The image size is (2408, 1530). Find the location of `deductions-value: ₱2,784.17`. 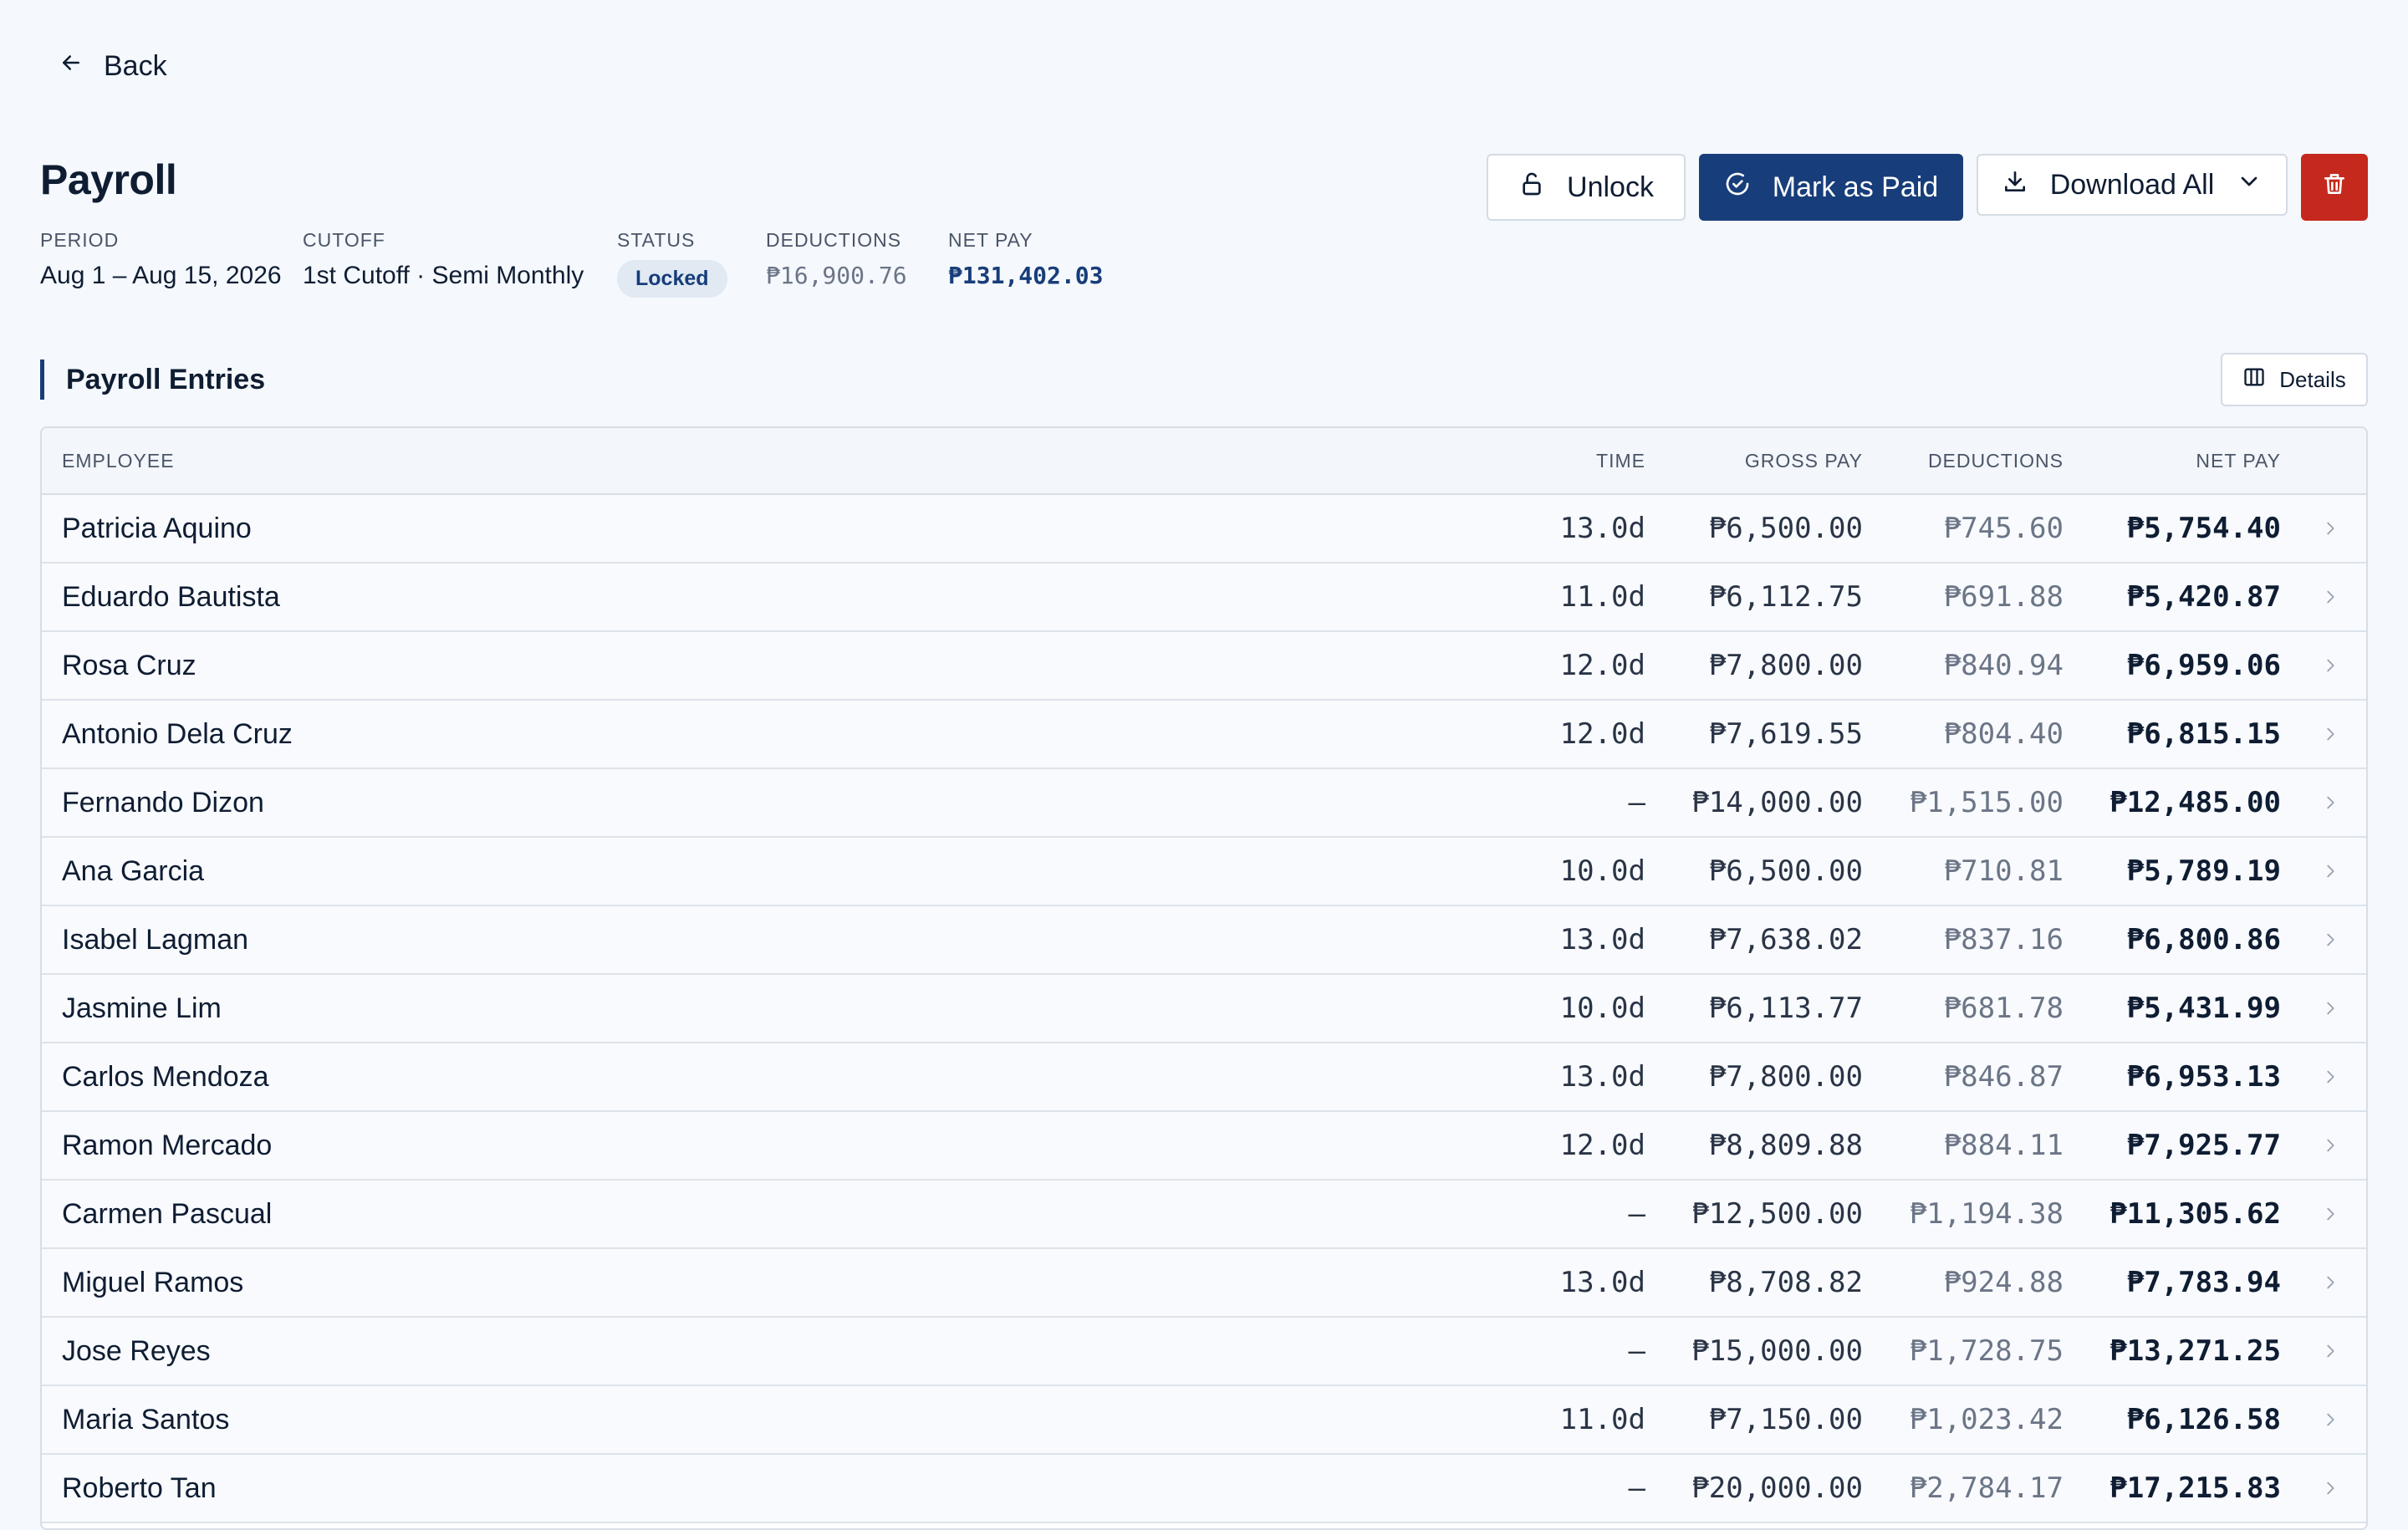

deductions-value: ₱2,784.17 is located at coordinates (1986, 1488).